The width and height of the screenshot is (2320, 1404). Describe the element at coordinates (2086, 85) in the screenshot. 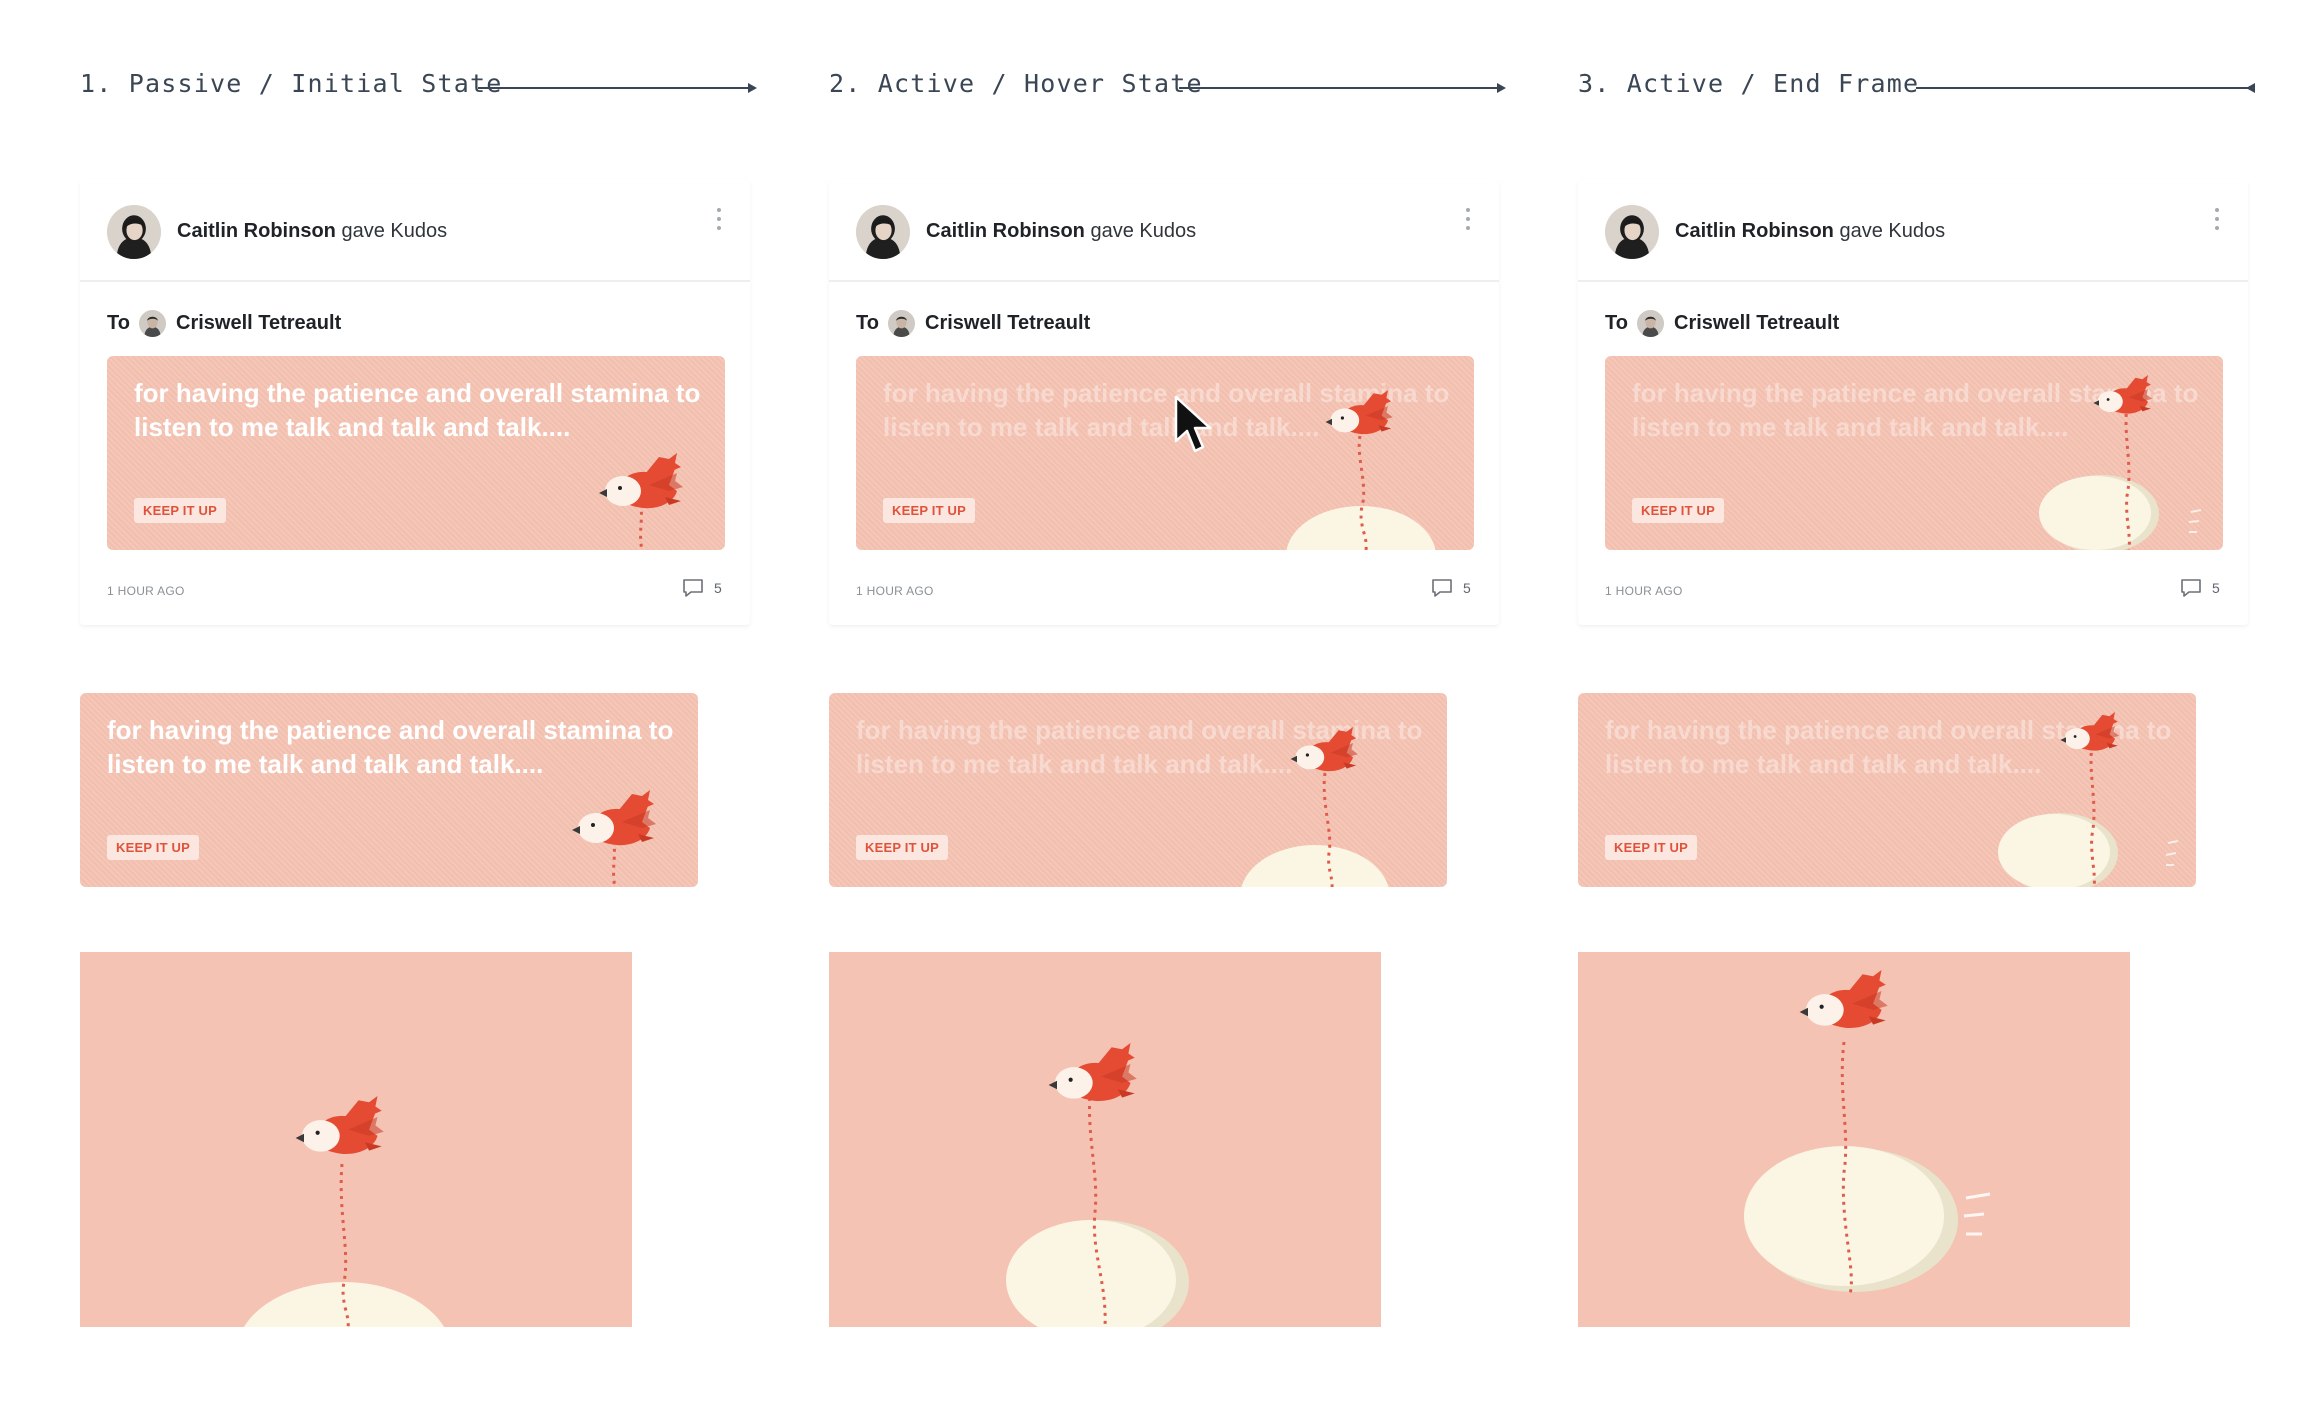

I see `arrow-left-icon` at that location.